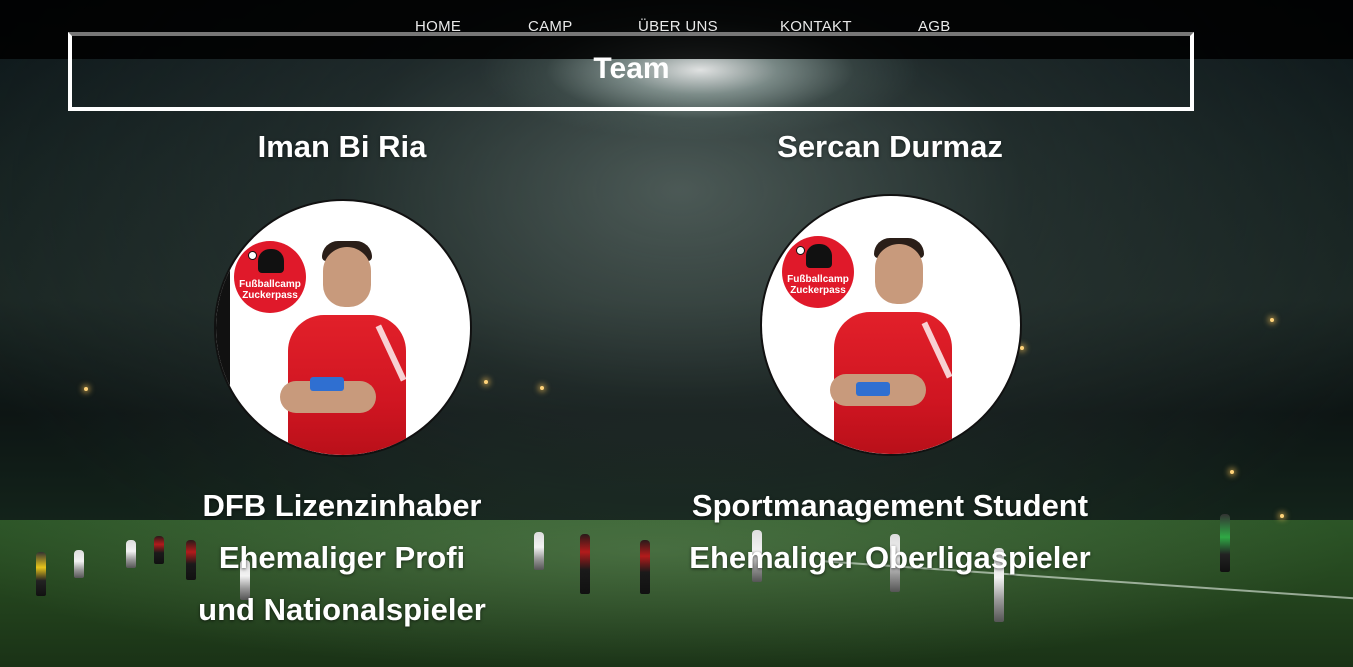  I want to click on member-role-line: Ehemaliger Profi, so click(342, 557).